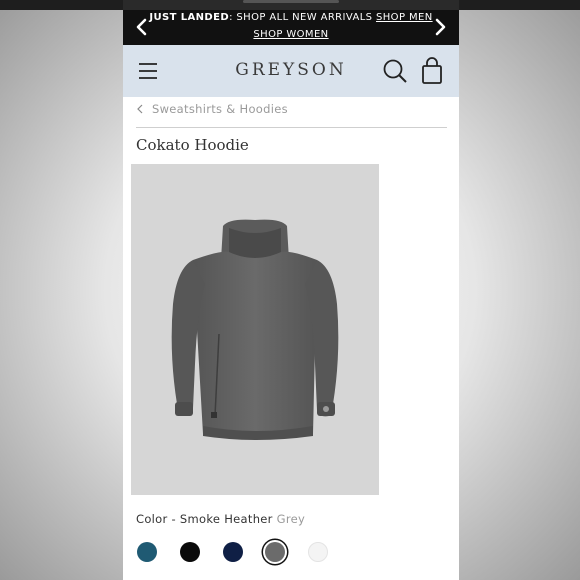  I want to click on shopping-bag-icon, so click(432, 71).